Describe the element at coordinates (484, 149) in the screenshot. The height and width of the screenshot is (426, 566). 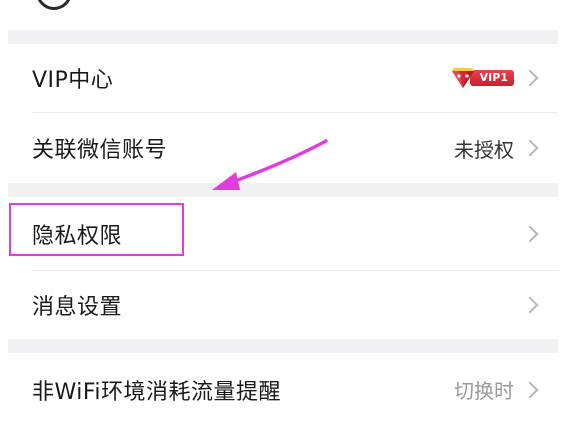
I see `link-wechat-status: 未授权` at that location.